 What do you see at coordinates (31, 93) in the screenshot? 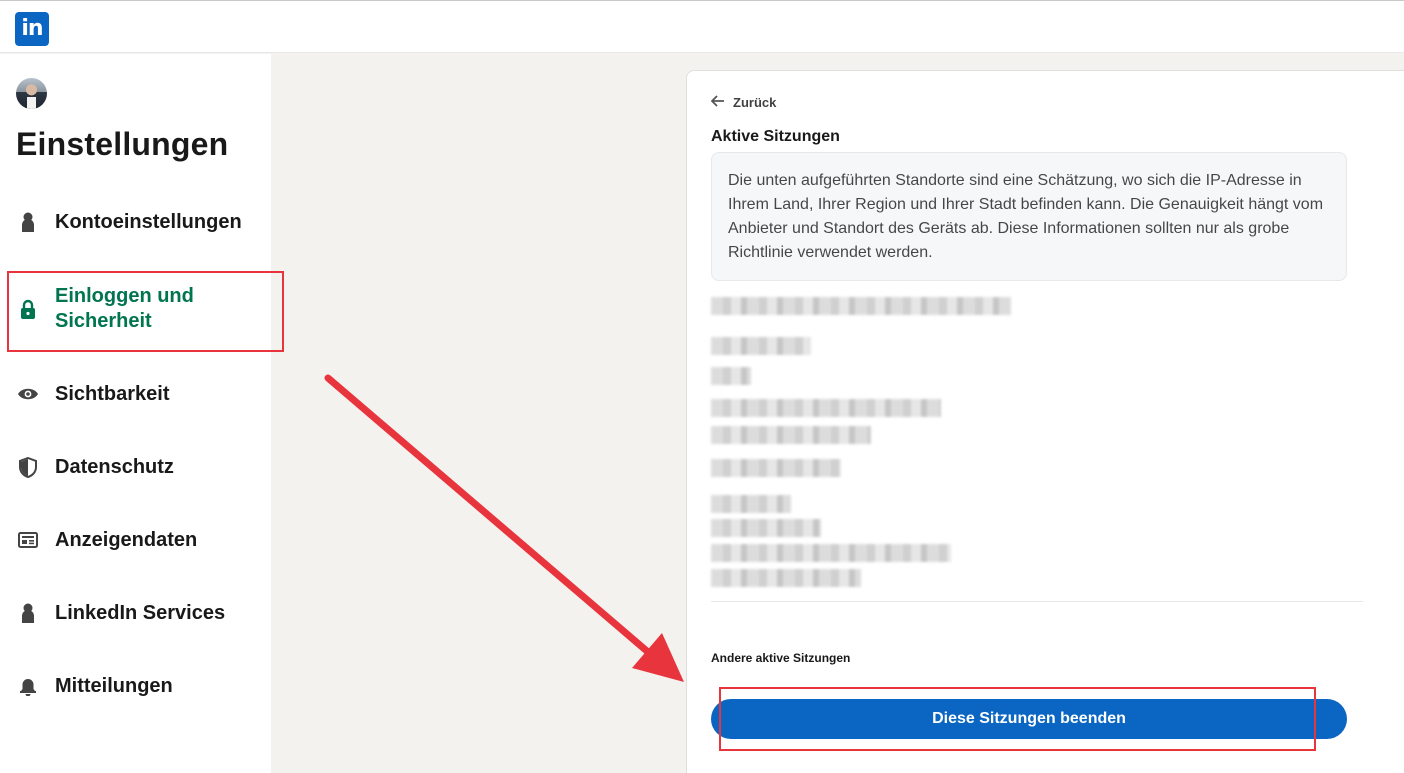
I see `avatar` at bounding box center [31, 93].